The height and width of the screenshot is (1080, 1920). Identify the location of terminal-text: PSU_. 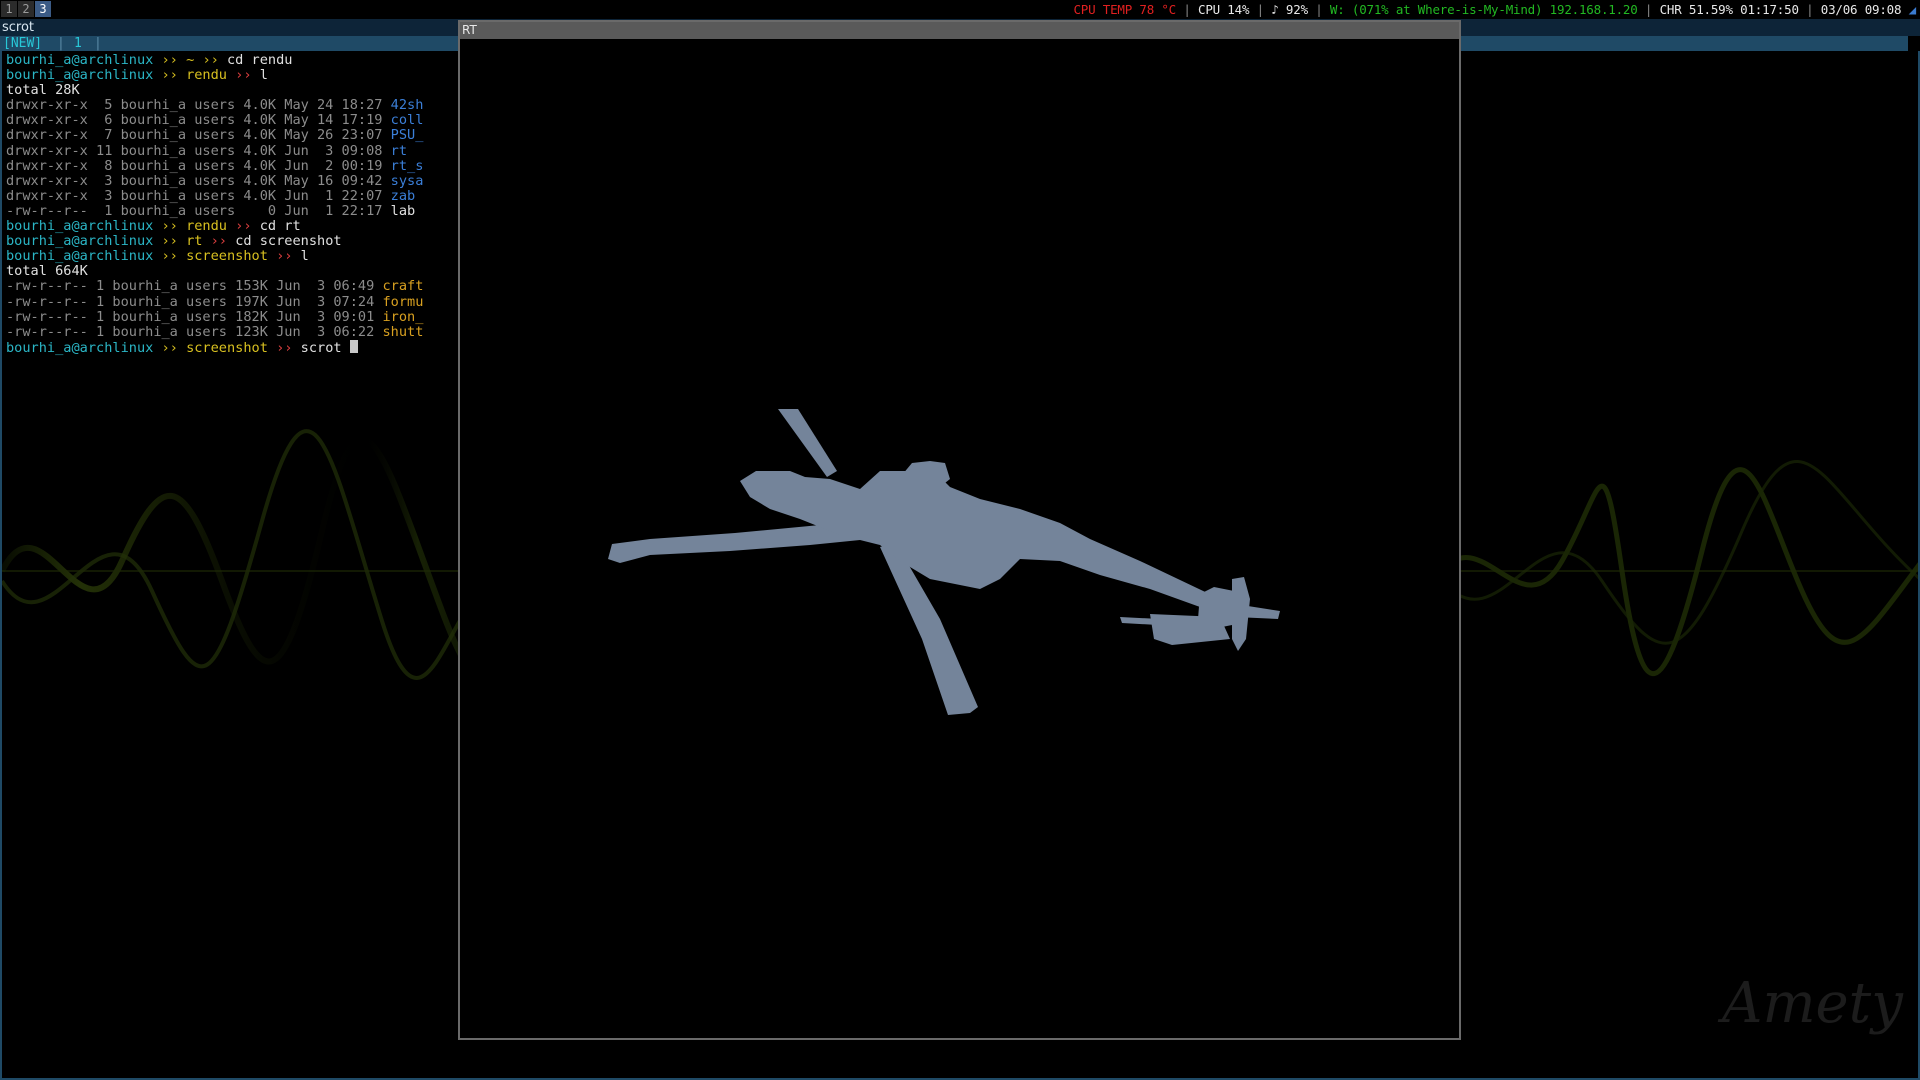
(407, 135).